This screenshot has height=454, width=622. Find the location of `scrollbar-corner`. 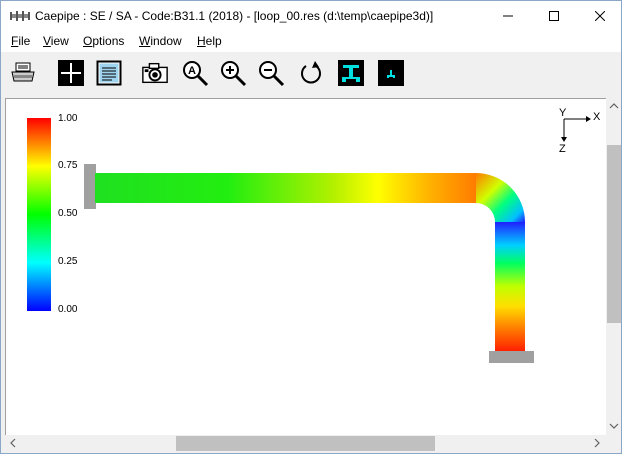

scrollbar-corner is located at coordinates (613, 443).